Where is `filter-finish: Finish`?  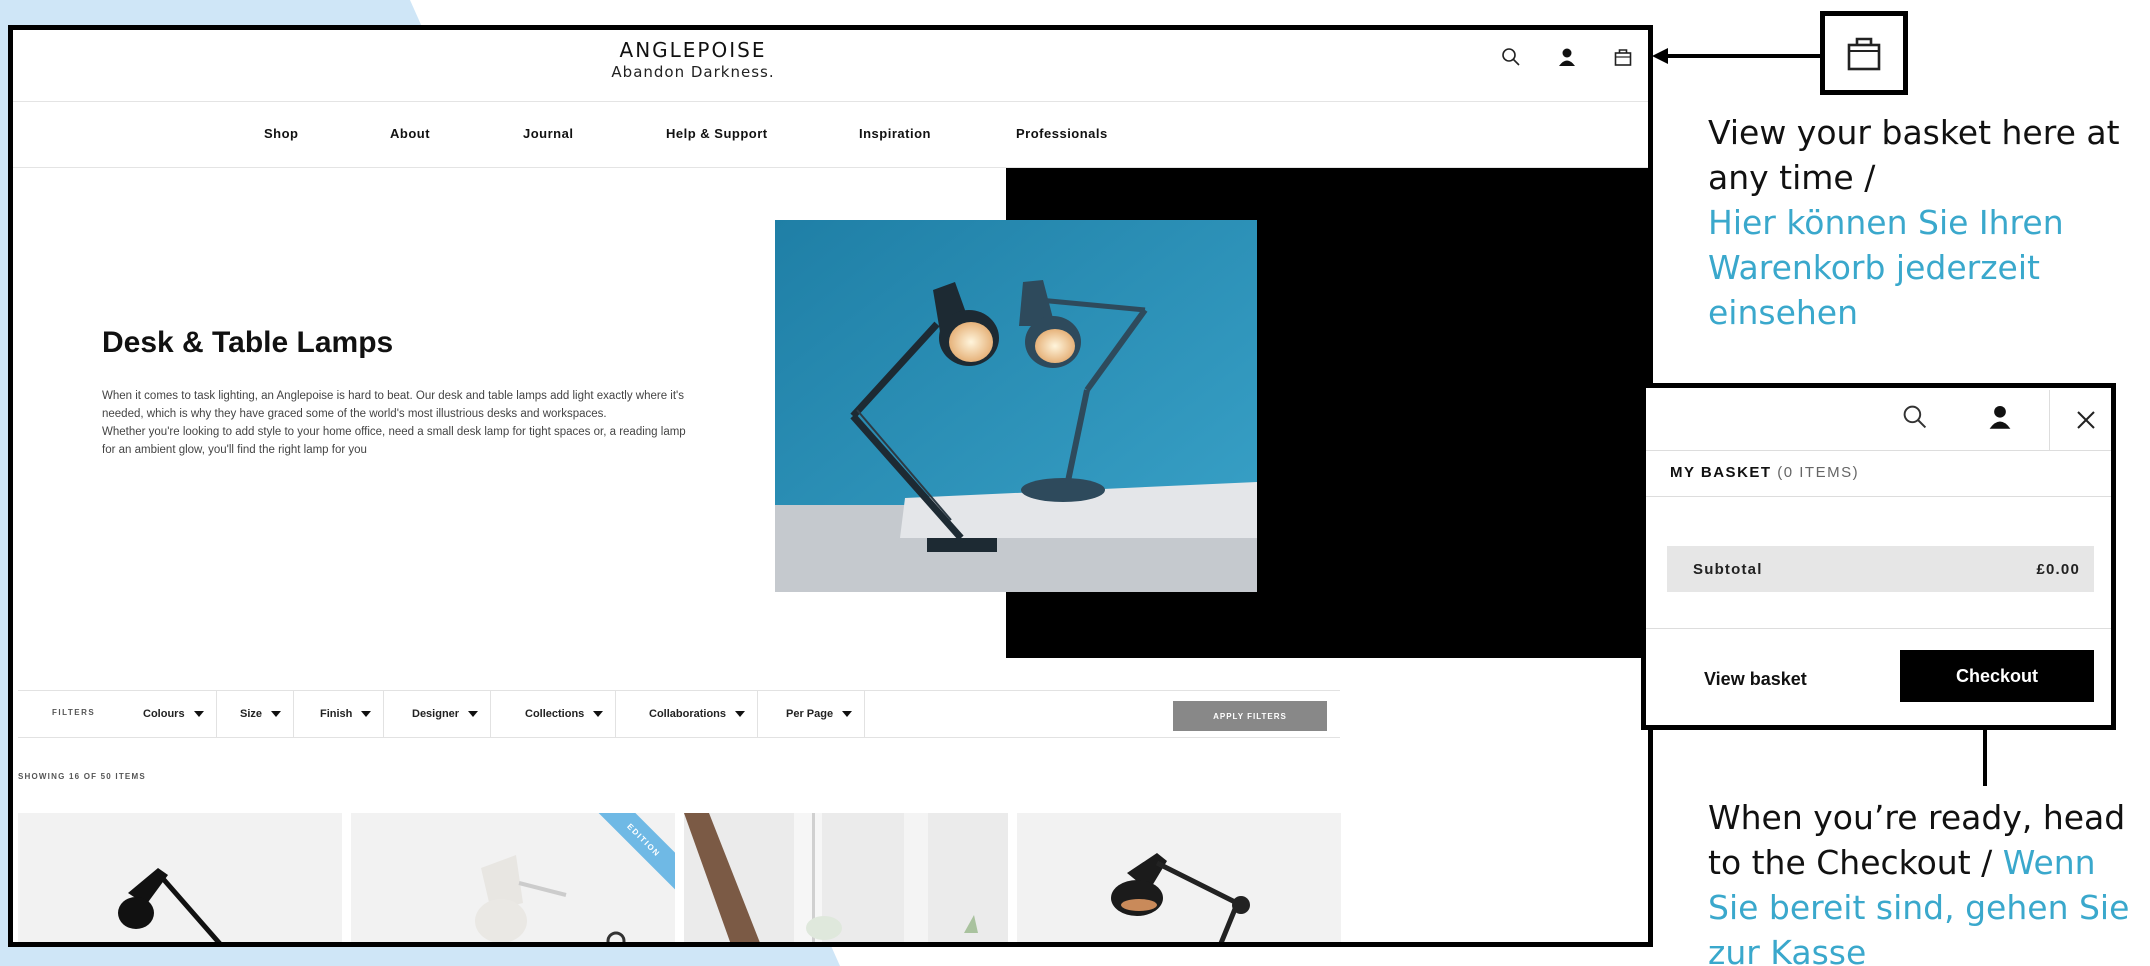
filter-finish: Finish is located at coordinates (346, 714).